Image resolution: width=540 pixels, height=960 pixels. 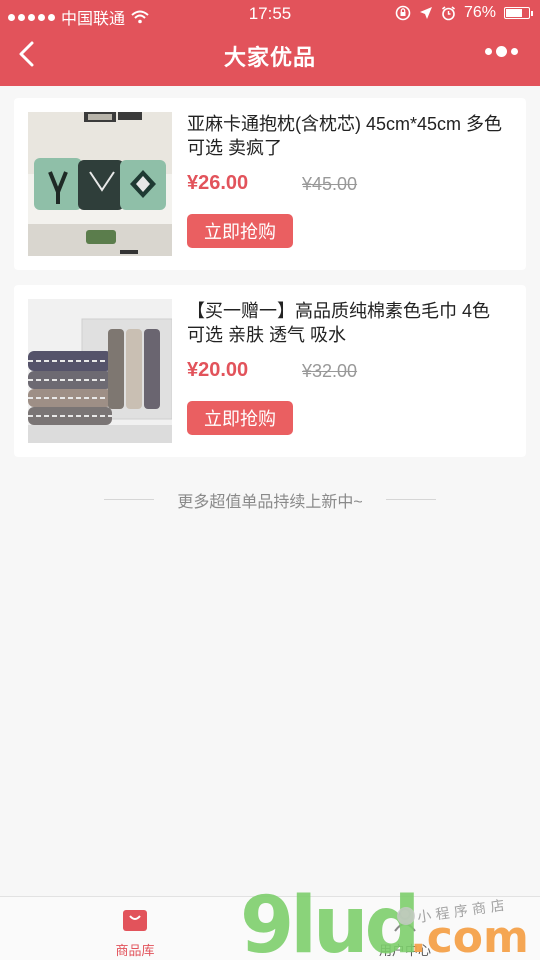 What do you see at coordinates (135, 932) in the screenshot?
I see `tab-product-library: 商品库` at bounding box center [135, 932].